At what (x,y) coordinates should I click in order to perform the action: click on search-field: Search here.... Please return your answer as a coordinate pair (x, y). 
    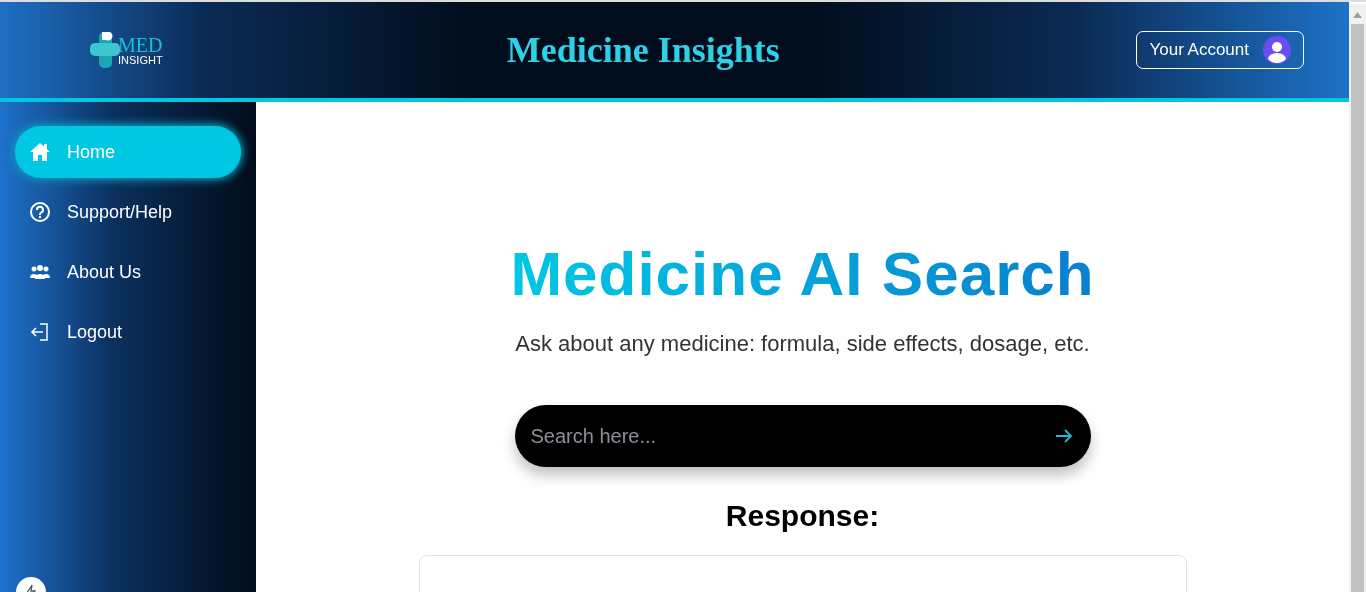
    Looking at the image, I should click on (802, 436).